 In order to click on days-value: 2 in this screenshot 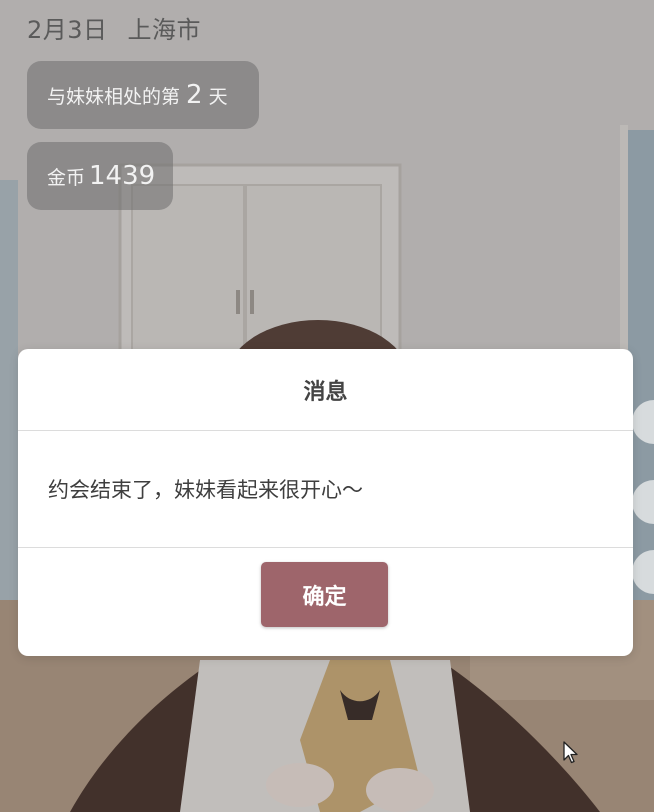, I will do `click(194, 95)`.